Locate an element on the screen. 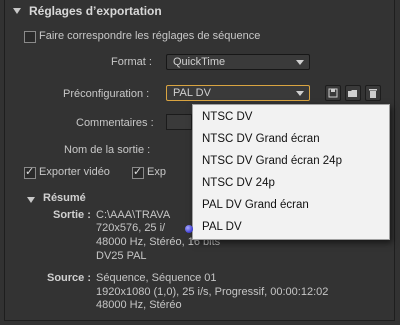 The width and height of the screenshot is (400, 325). delete-preset-button is located at coordinates (373, 93).